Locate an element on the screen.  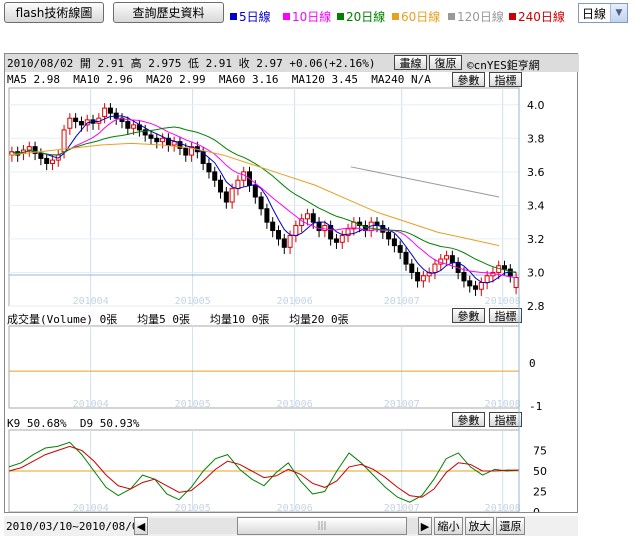
scroll-thumb: ||| is located at coordinates (322, 526).